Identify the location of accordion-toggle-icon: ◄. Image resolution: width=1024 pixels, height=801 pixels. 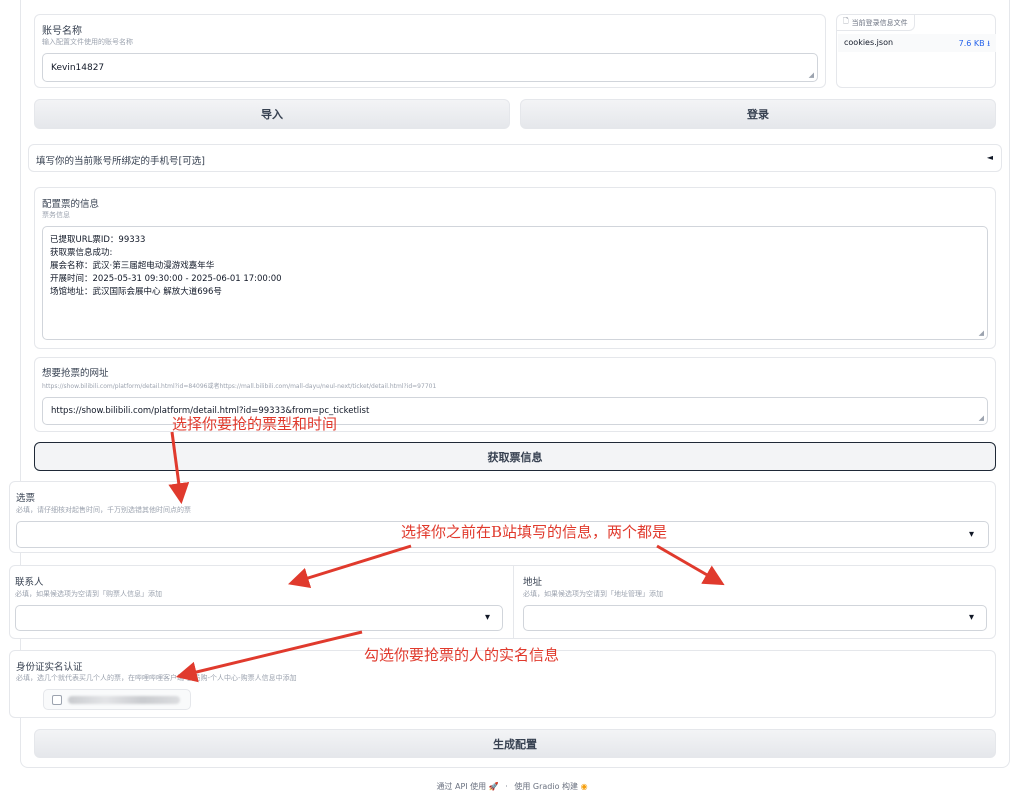
(990, 157).